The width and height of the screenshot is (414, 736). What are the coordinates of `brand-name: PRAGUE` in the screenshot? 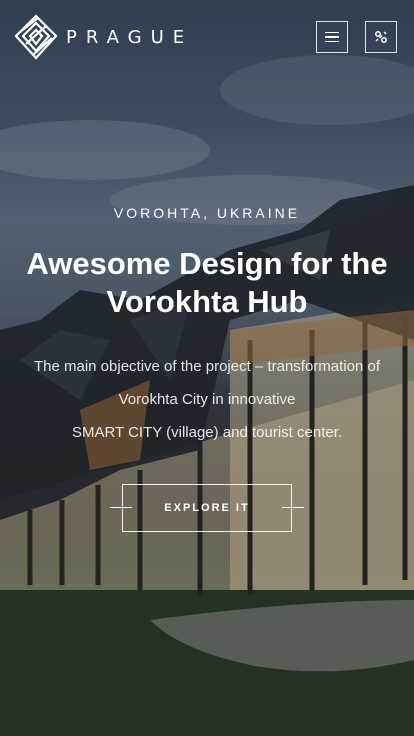 It's located at (129, 37).